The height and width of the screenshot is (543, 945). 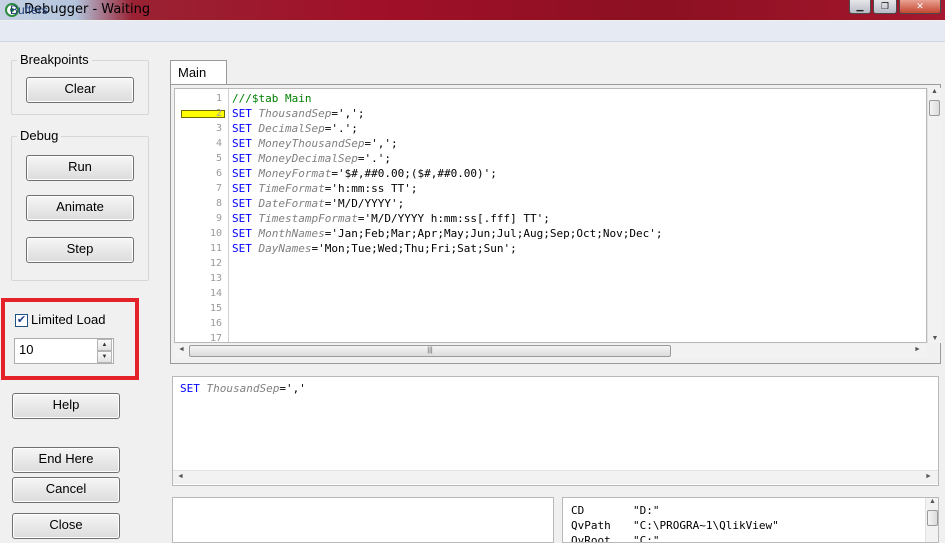 I want to click on animate-button: Animate, so click(x=80, y=208).